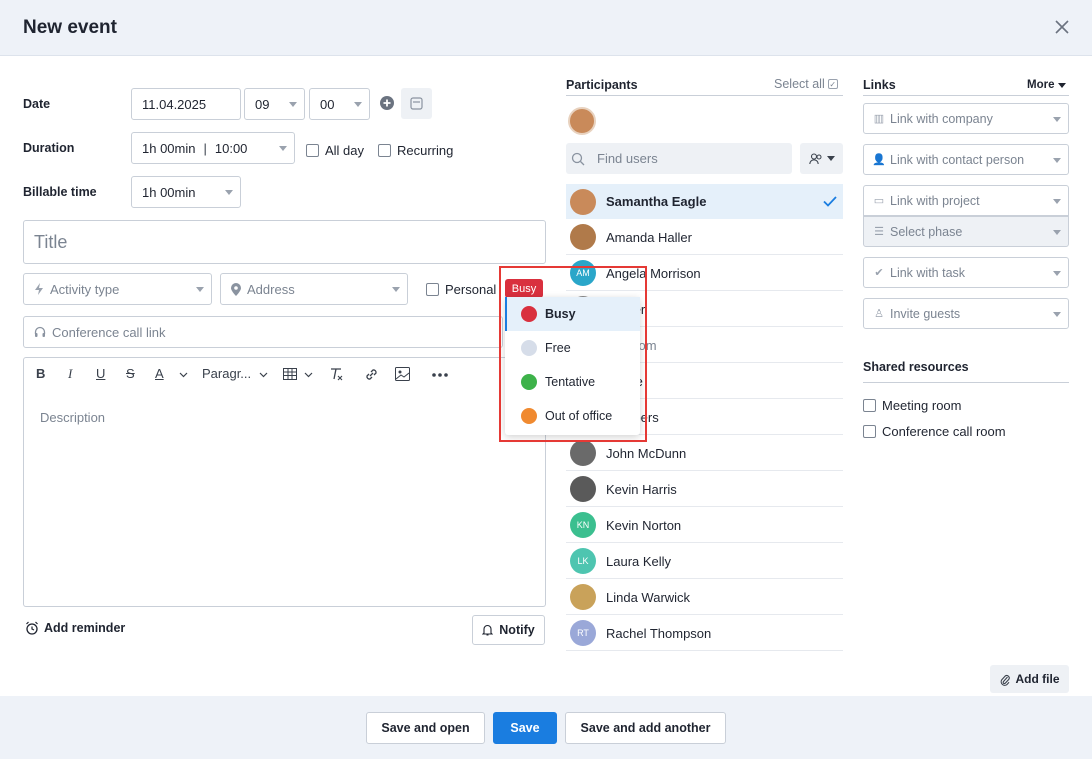 The image size is (1092, 759). I want to click on person-icon: 👤, so click(879, 160).